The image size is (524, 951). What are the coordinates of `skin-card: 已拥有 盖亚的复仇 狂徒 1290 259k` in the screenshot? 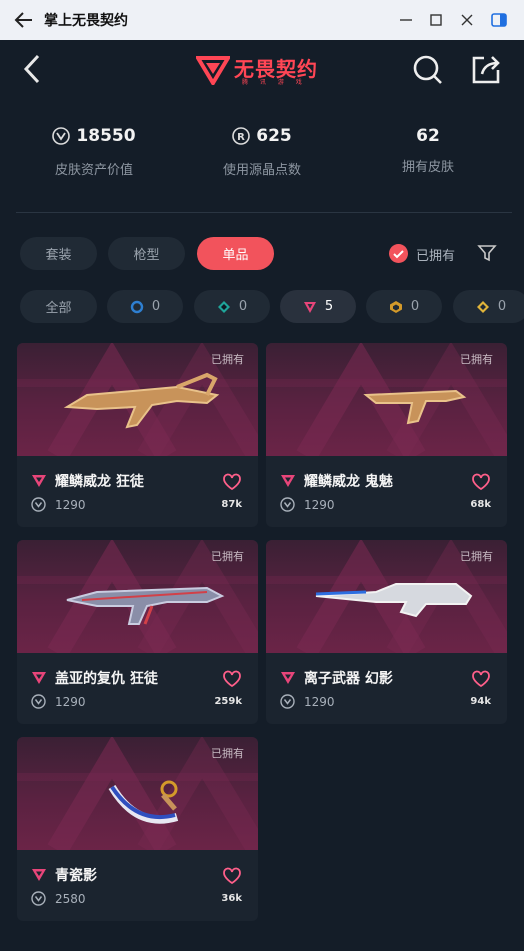 It's located at (137, 632).